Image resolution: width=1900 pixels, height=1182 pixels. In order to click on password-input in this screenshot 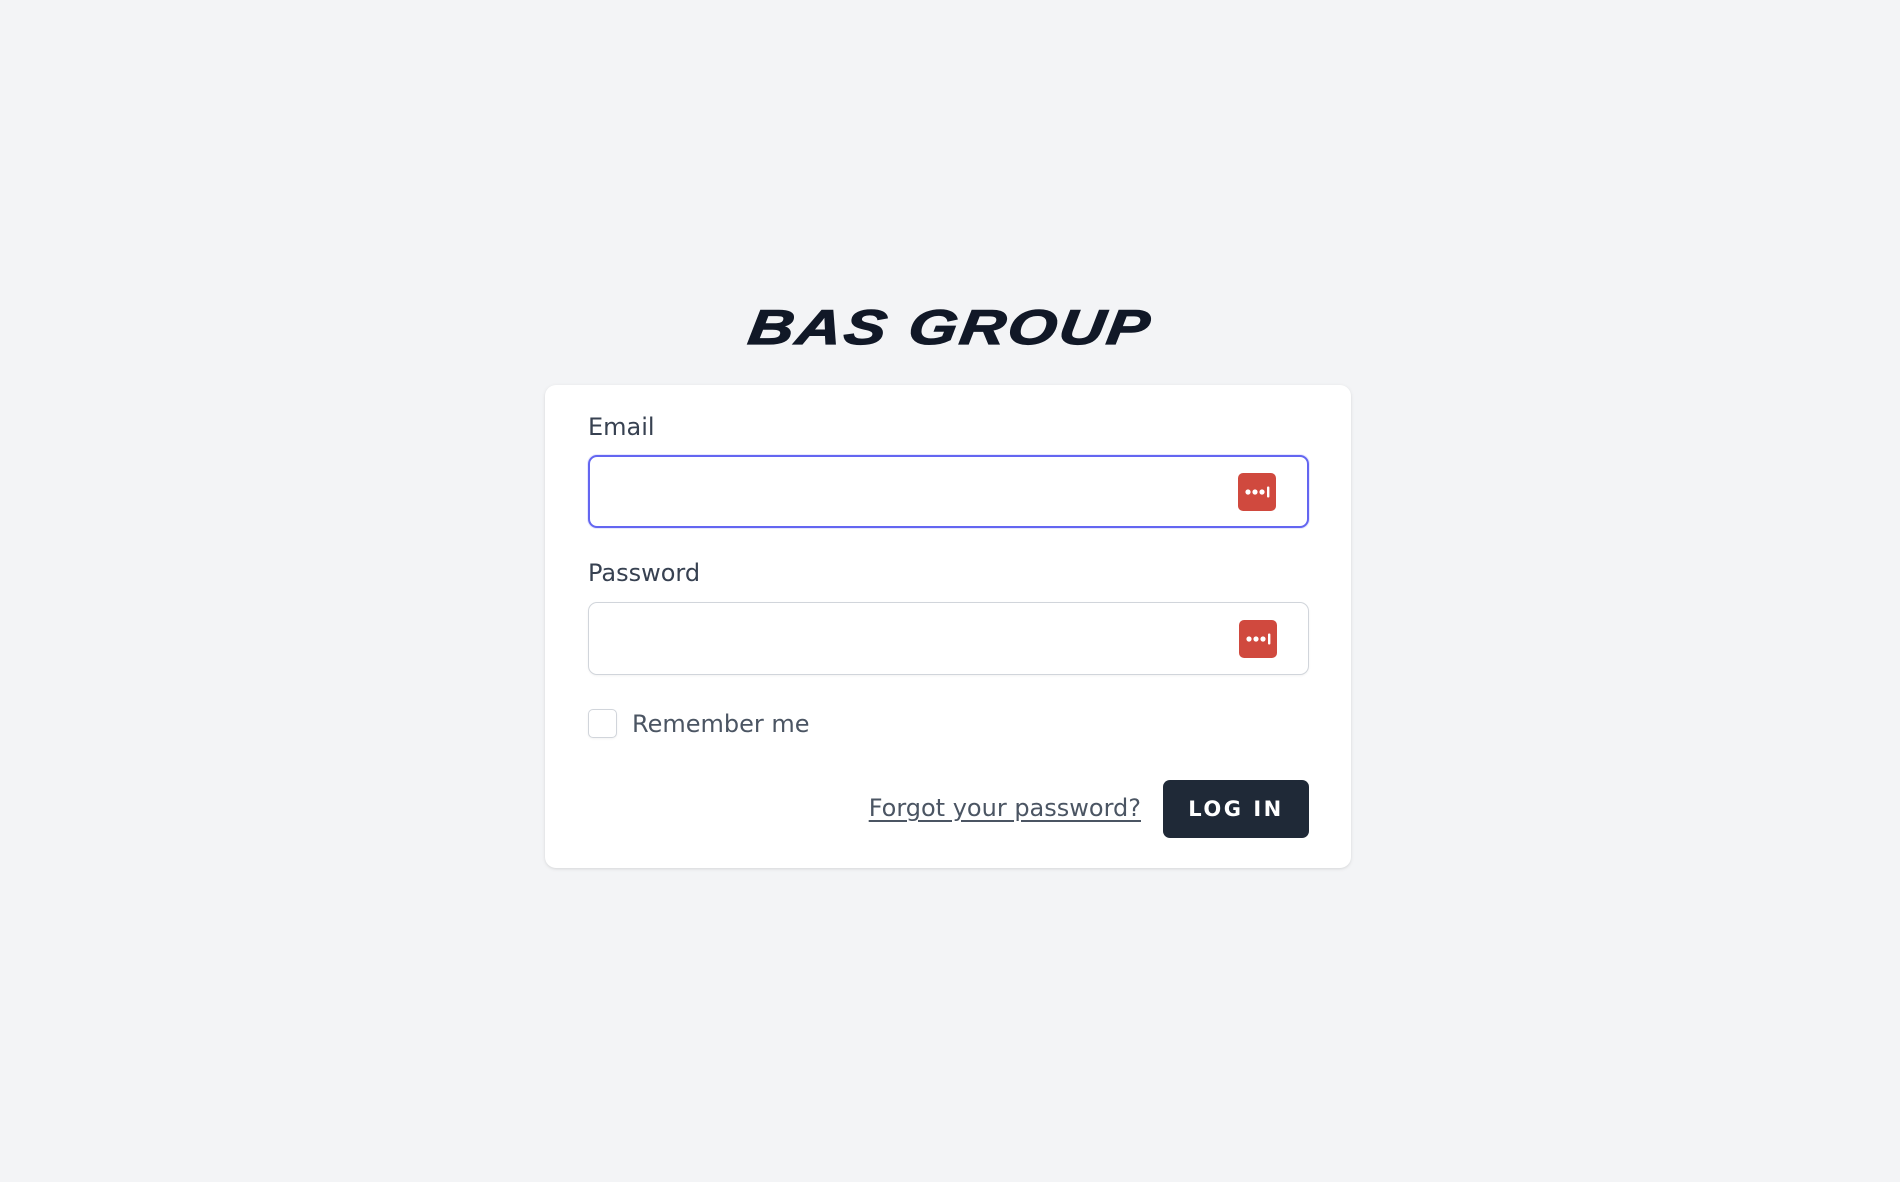, I will do `click(907, 639)`.